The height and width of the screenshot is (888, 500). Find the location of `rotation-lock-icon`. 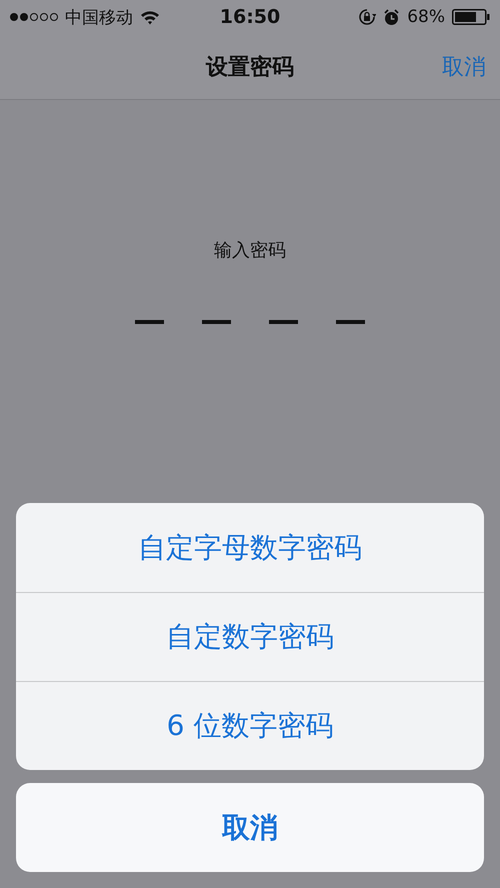

rotation-lock-icon is located at coordinates (367, 17).